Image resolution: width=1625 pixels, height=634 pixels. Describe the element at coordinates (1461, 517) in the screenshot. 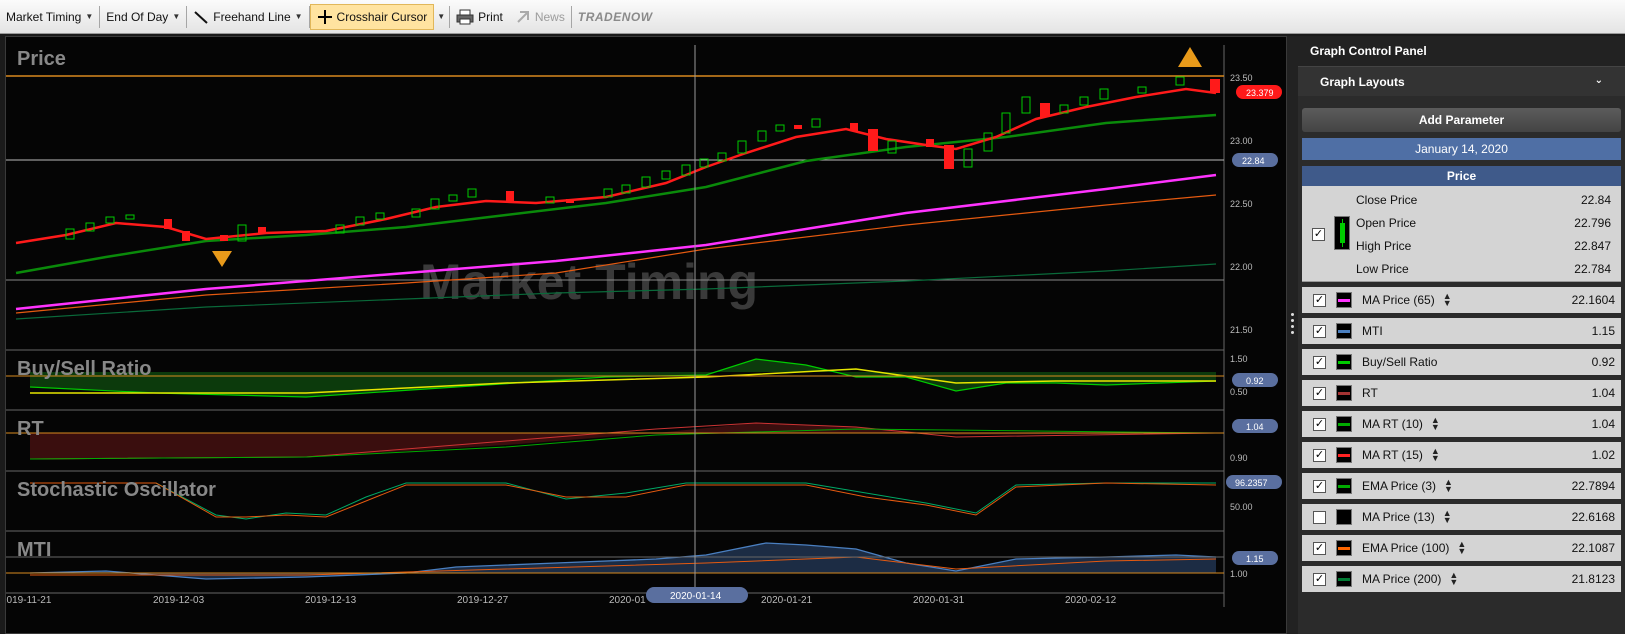

I see `parameter-row: MA Price (13) ▲ ▼ 22.6168` at that location.